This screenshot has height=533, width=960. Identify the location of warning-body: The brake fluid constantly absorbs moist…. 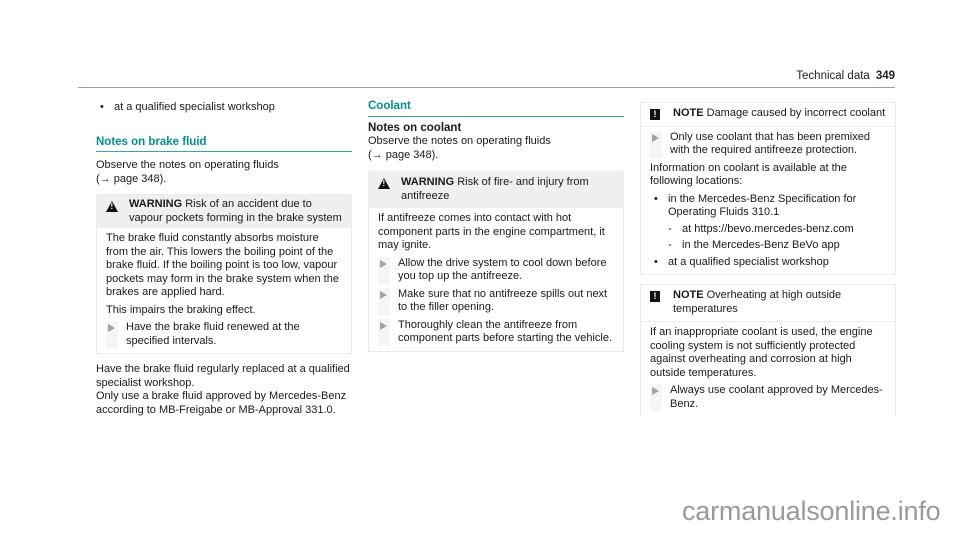
(224, 290).